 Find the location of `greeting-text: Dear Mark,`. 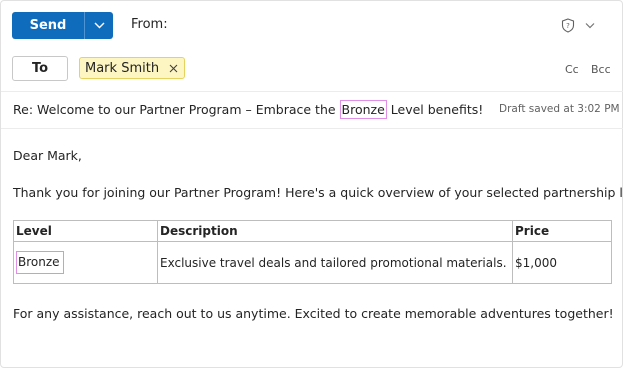

greeting-text: Dear Mark, is located at coordinates (47, 155).